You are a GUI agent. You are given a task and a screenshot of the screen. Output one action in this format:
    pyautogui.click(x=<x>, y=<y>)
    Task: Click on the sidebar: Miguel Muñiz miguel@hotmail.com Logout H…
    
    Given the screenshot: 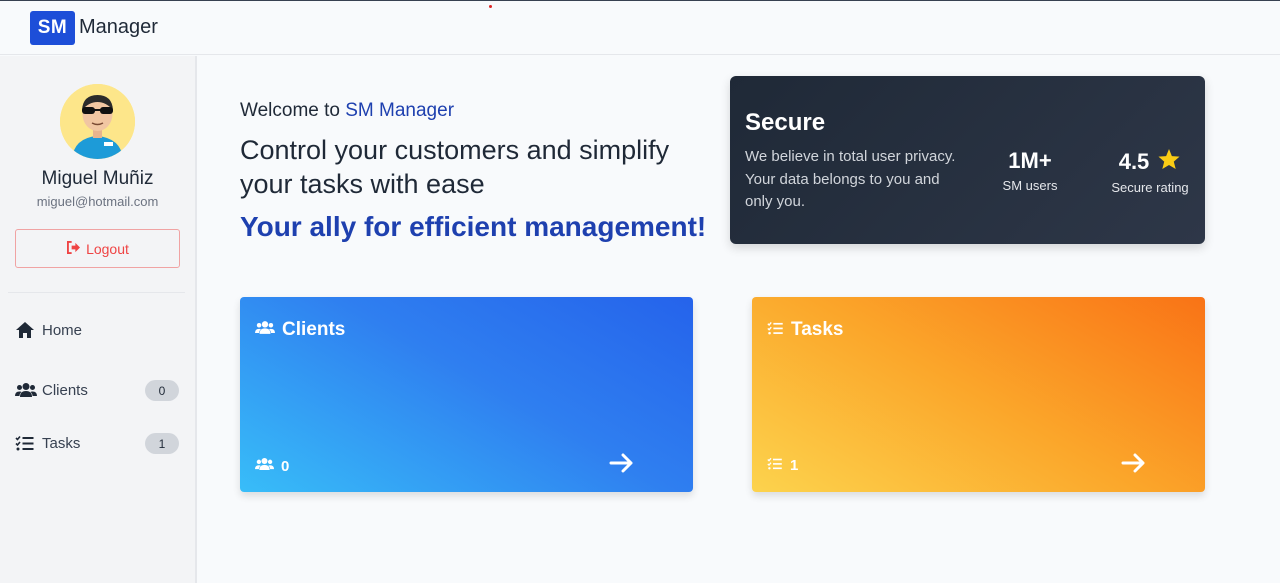 What is the action you would take?
    pyautogui.click(x=98, y=319)
    